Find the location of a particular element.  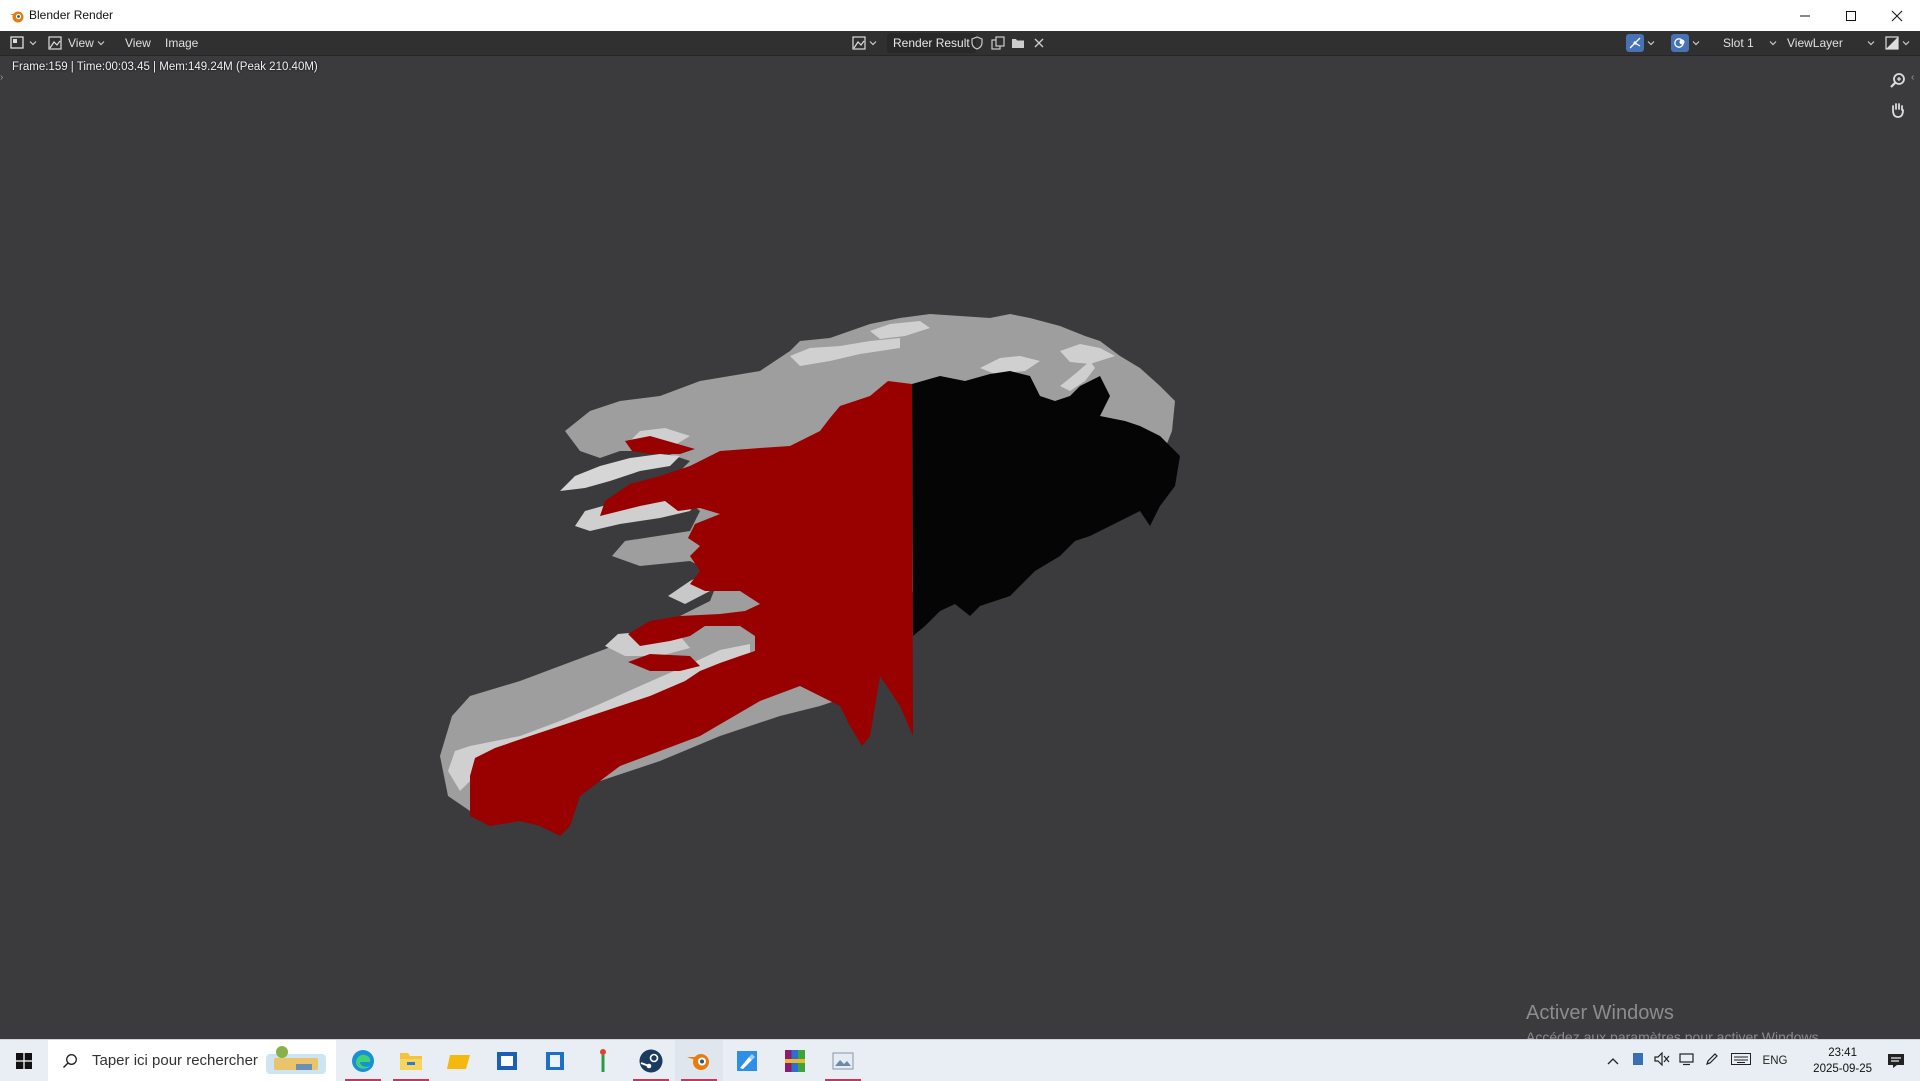

image-mode-icon is located at coordinates (55, 43).